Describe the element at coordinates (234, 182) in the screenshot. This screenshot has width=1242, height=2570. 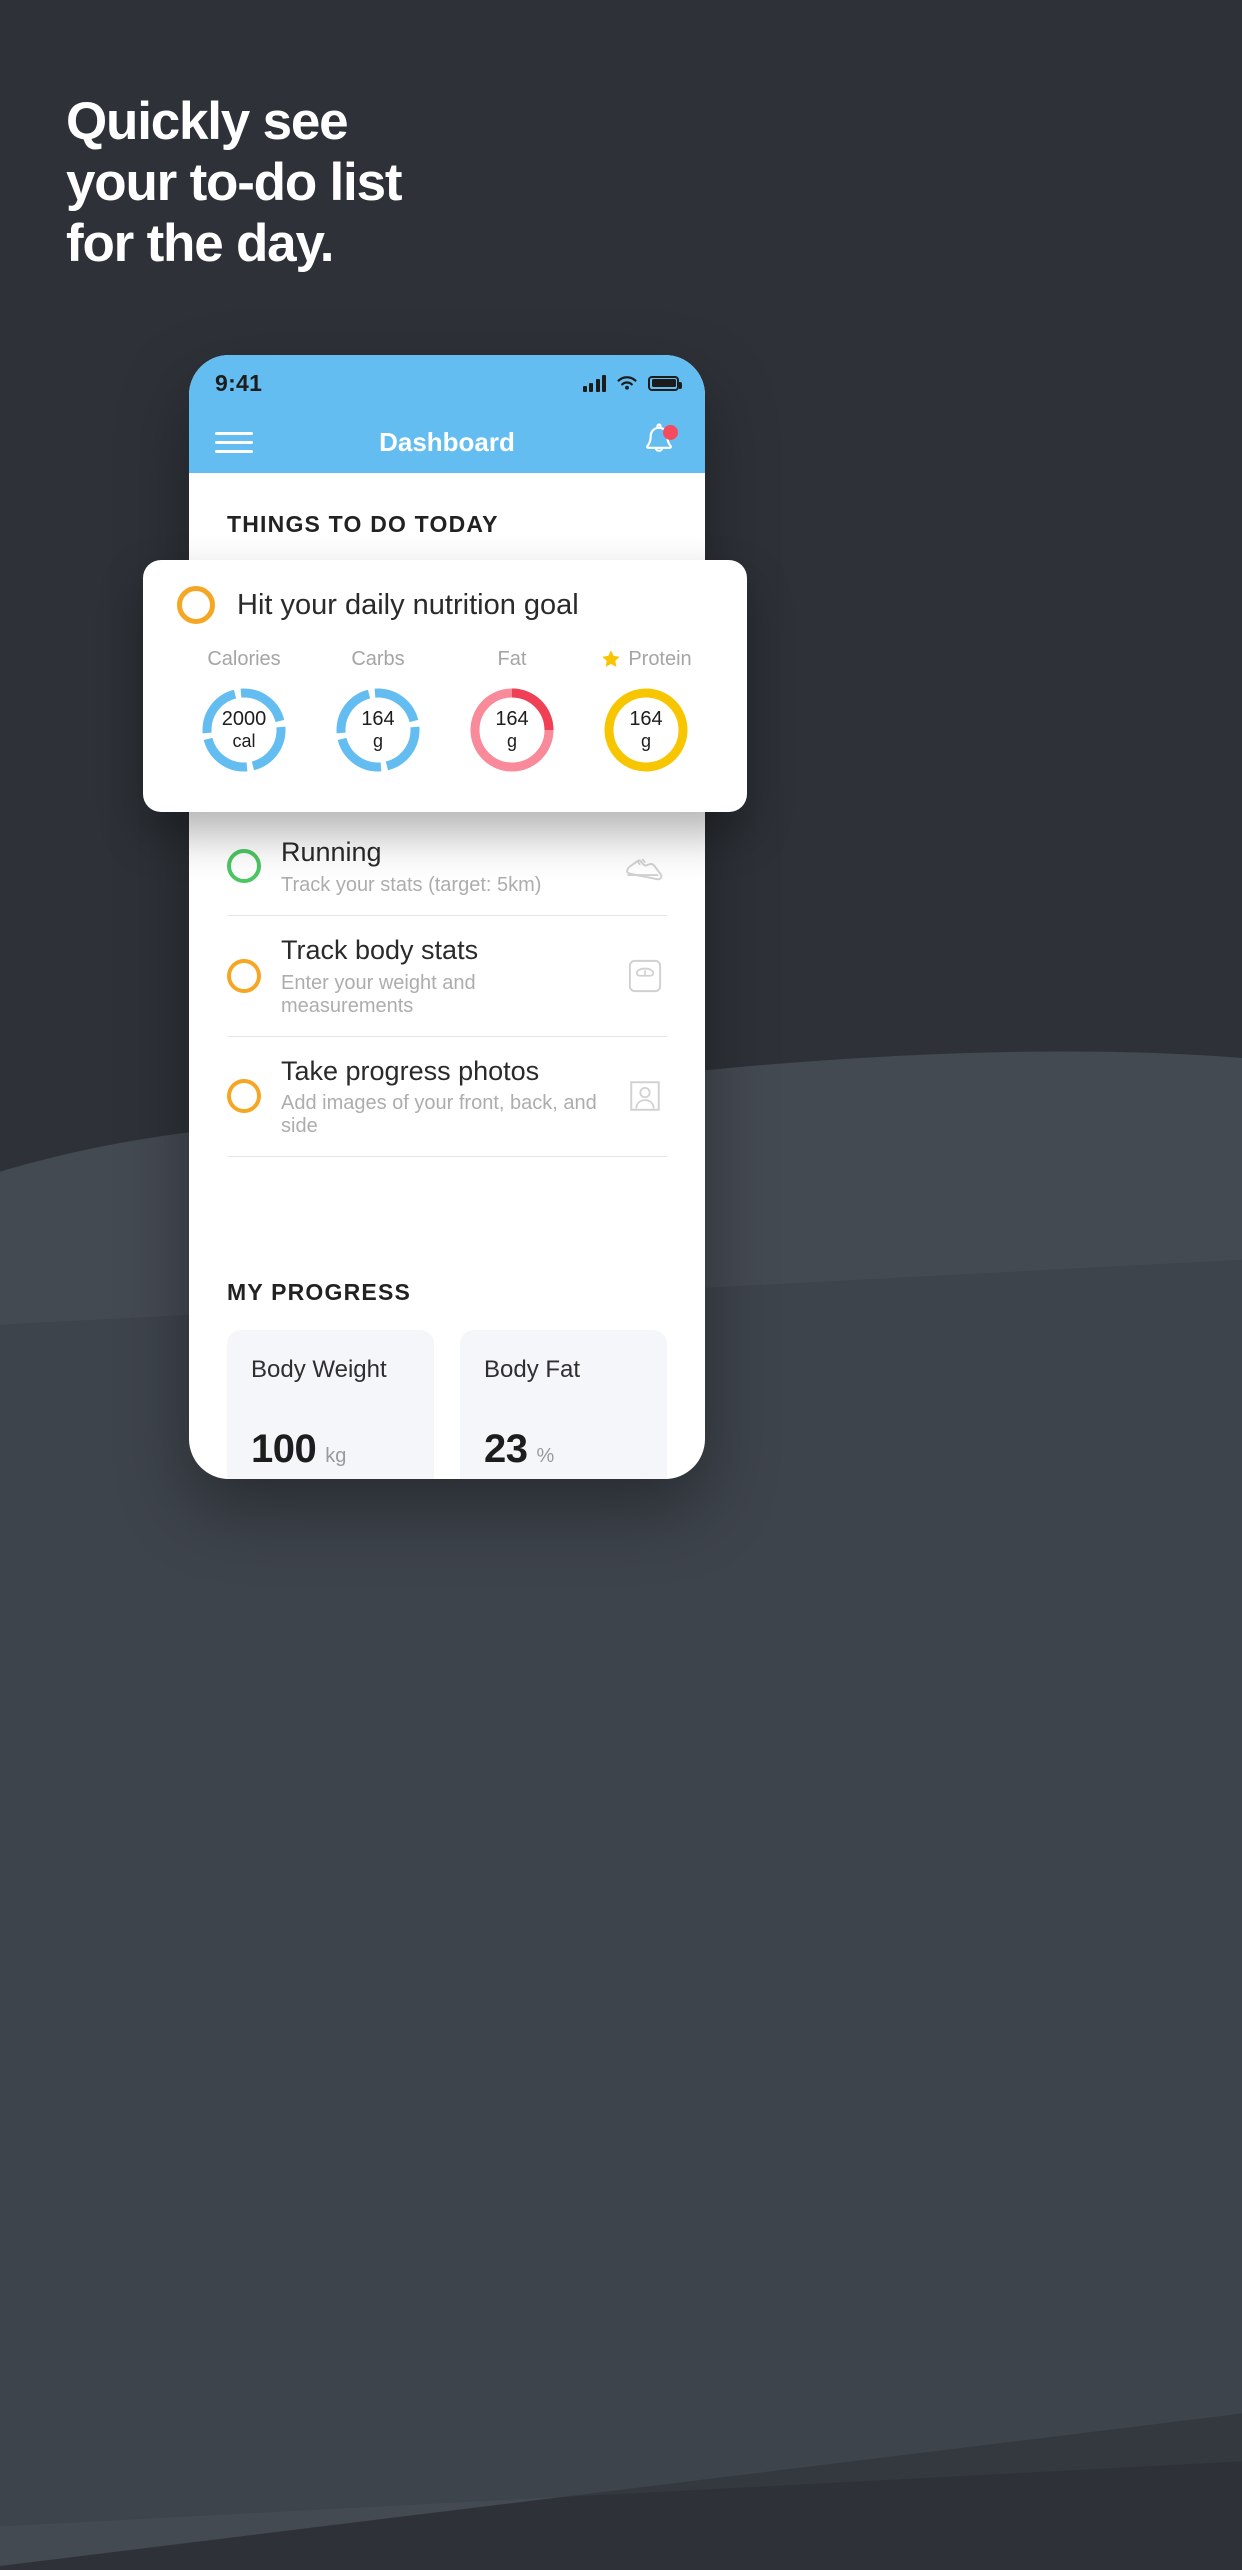
I see `headline-line-2: your to-do list` at that location.